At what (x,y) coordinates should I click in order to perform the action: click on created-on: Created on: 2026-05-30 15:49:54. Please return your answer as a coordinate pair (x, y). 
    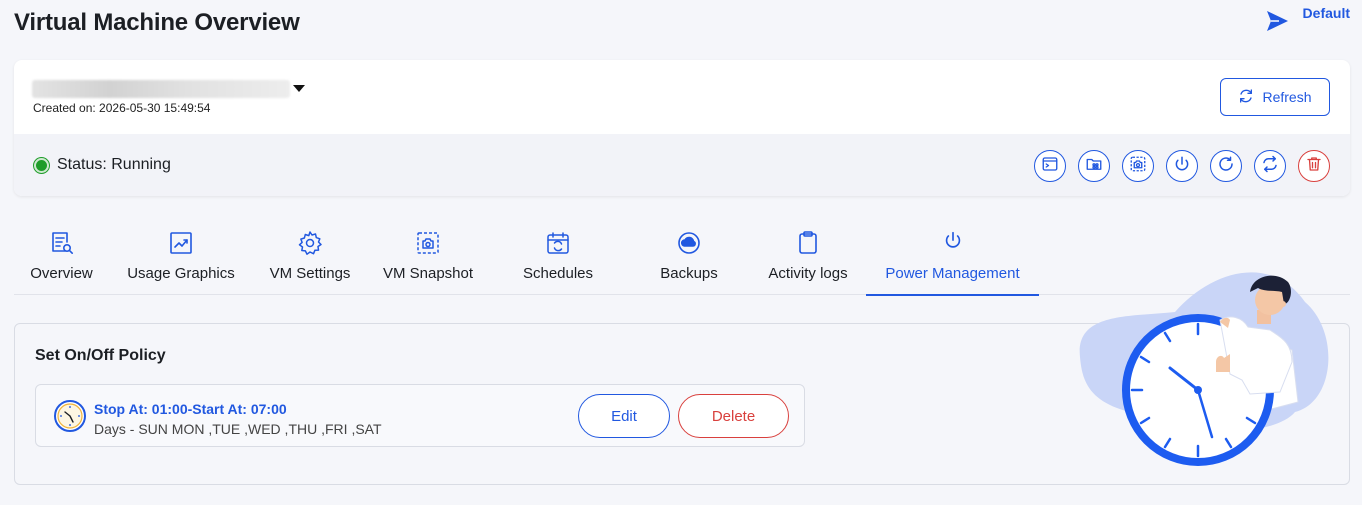
    Looking at the image, I should click on (122, 108).